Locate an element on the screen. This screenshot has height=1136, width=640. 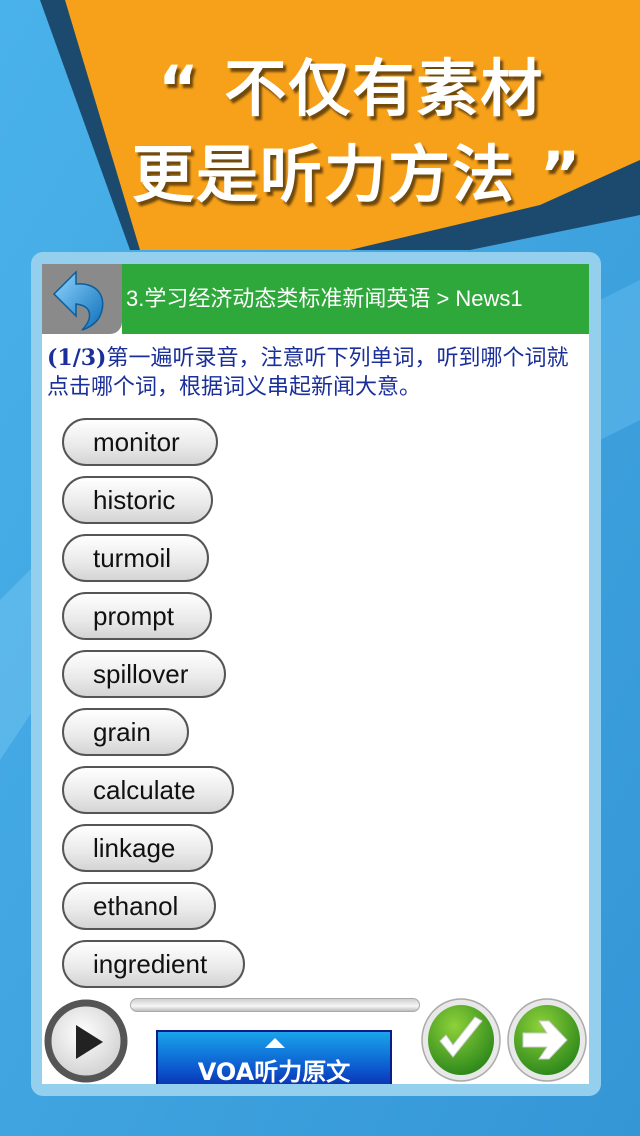
check-button is located at coordinates (461, 1040).